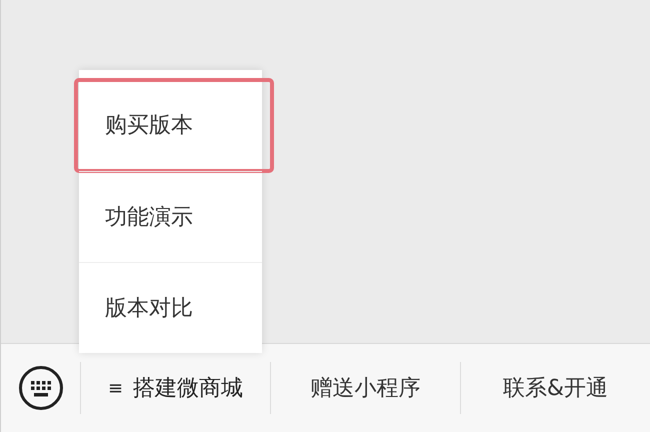 This screenshot has height=432, width=650. Describe the element at coordinates (555, 388) in the screenshot. I see `menu-button: 联系&开通` at that location.